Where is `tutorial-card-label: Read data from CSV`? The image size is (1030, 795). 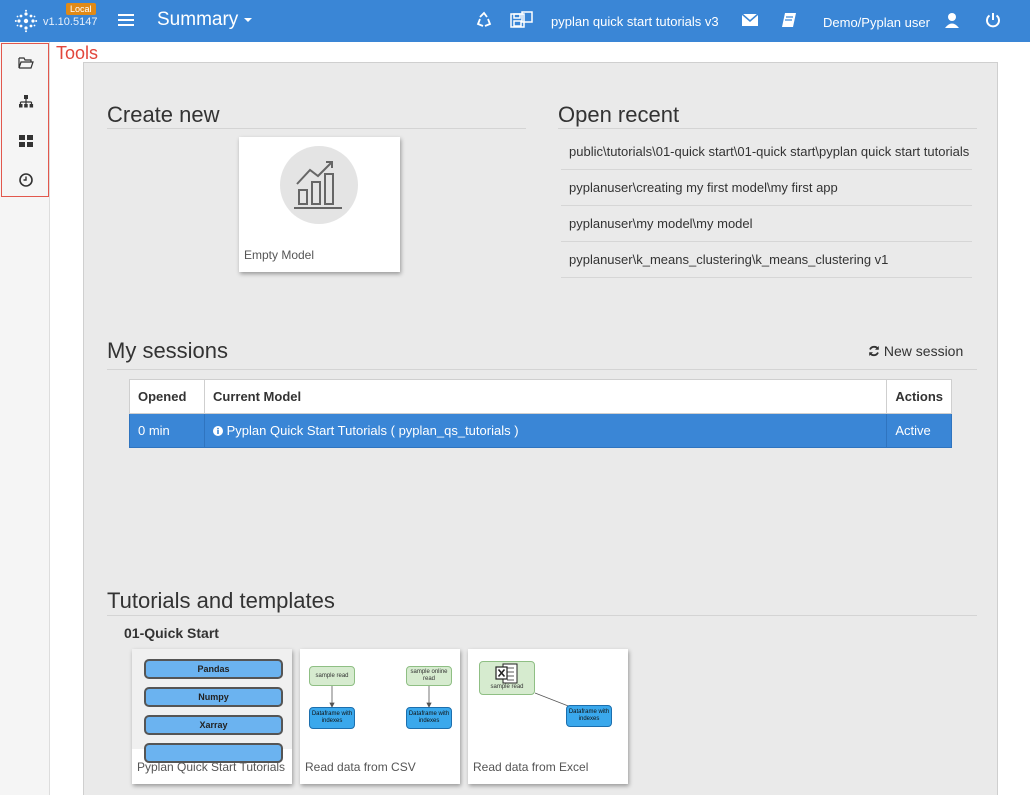
tutorial-card-label: Read data from CSV is located at coordinates (360, 767).